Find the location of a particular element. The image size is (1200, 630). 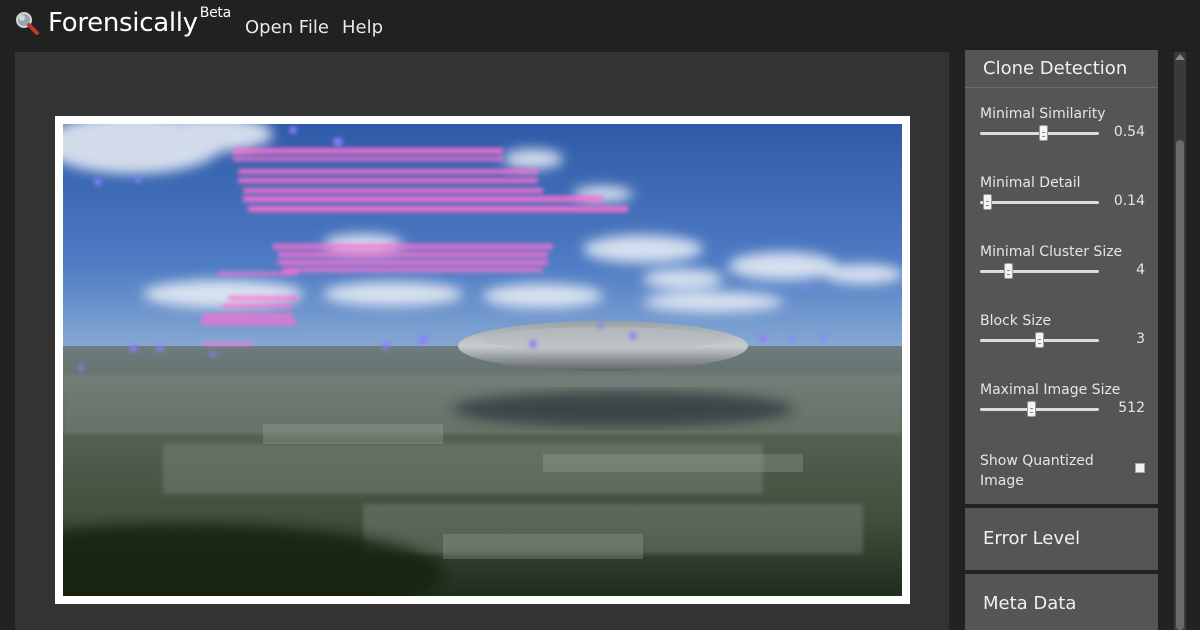

maximal-image-size-label: Maximal Image Size is located at coordinates (1050, 390).